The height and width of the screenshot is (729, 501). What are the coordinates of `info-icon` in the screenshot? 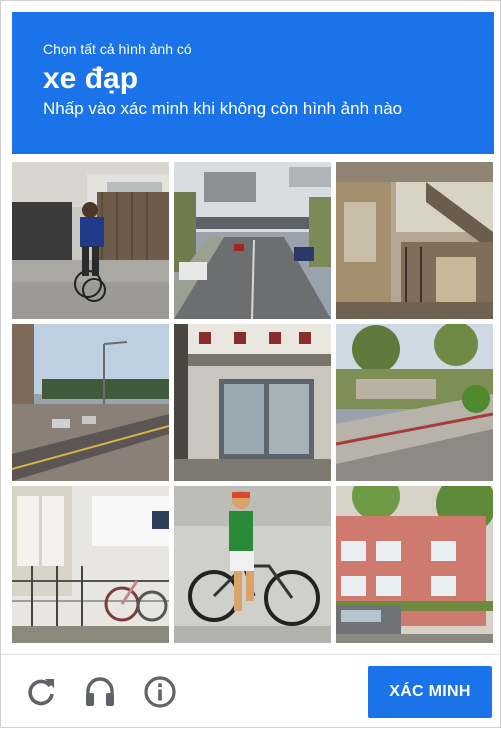 It's located at (160, 692).